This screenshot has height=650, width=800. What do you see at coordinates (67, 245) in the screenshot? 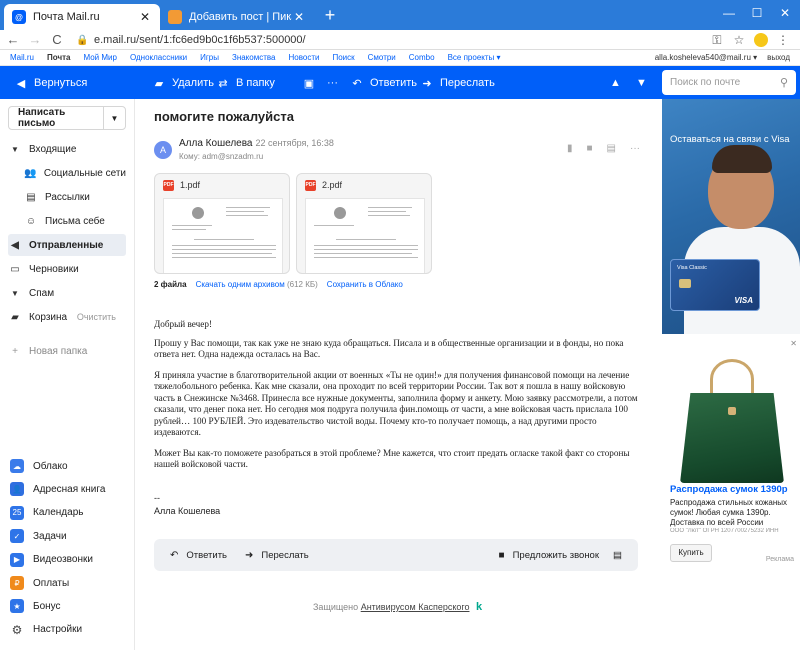
I see `sidebar-folder-item: ◀ Отправленные` at bounding box center [67, 245].